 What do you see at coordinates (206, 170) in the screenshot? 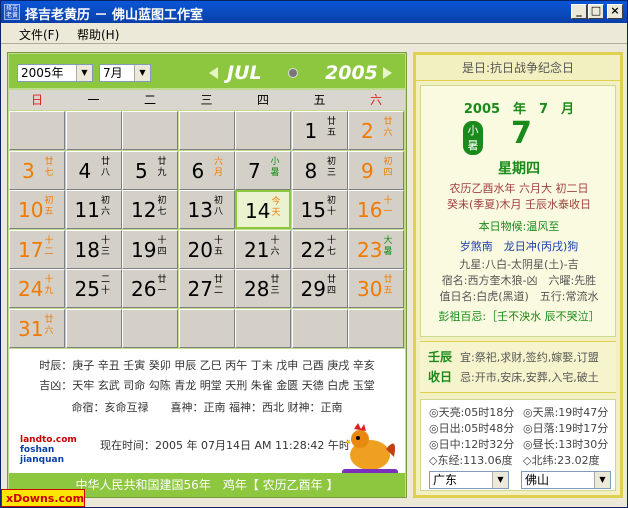
I see `day-cell: 6 六月` at bounding box center [206, 170].